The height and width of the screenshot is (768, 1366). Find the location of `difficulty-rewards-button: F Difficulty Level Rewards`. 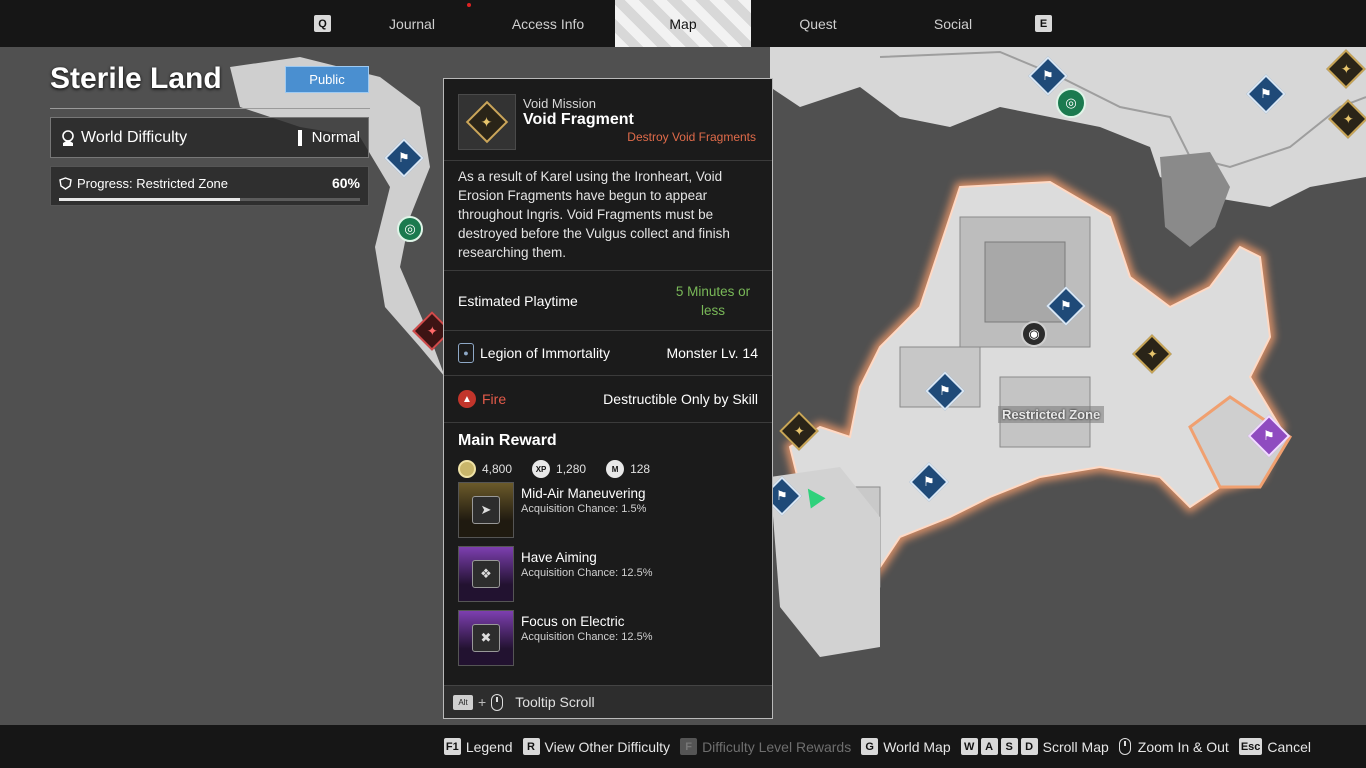

difficulty-rewards-button: F Difficulty Level Rewards is located at coordinates (765, 746).